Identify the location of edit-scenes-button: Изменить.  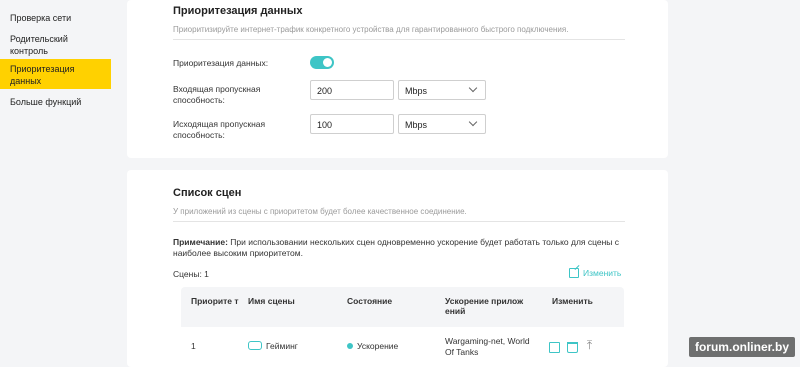
(595, 273).